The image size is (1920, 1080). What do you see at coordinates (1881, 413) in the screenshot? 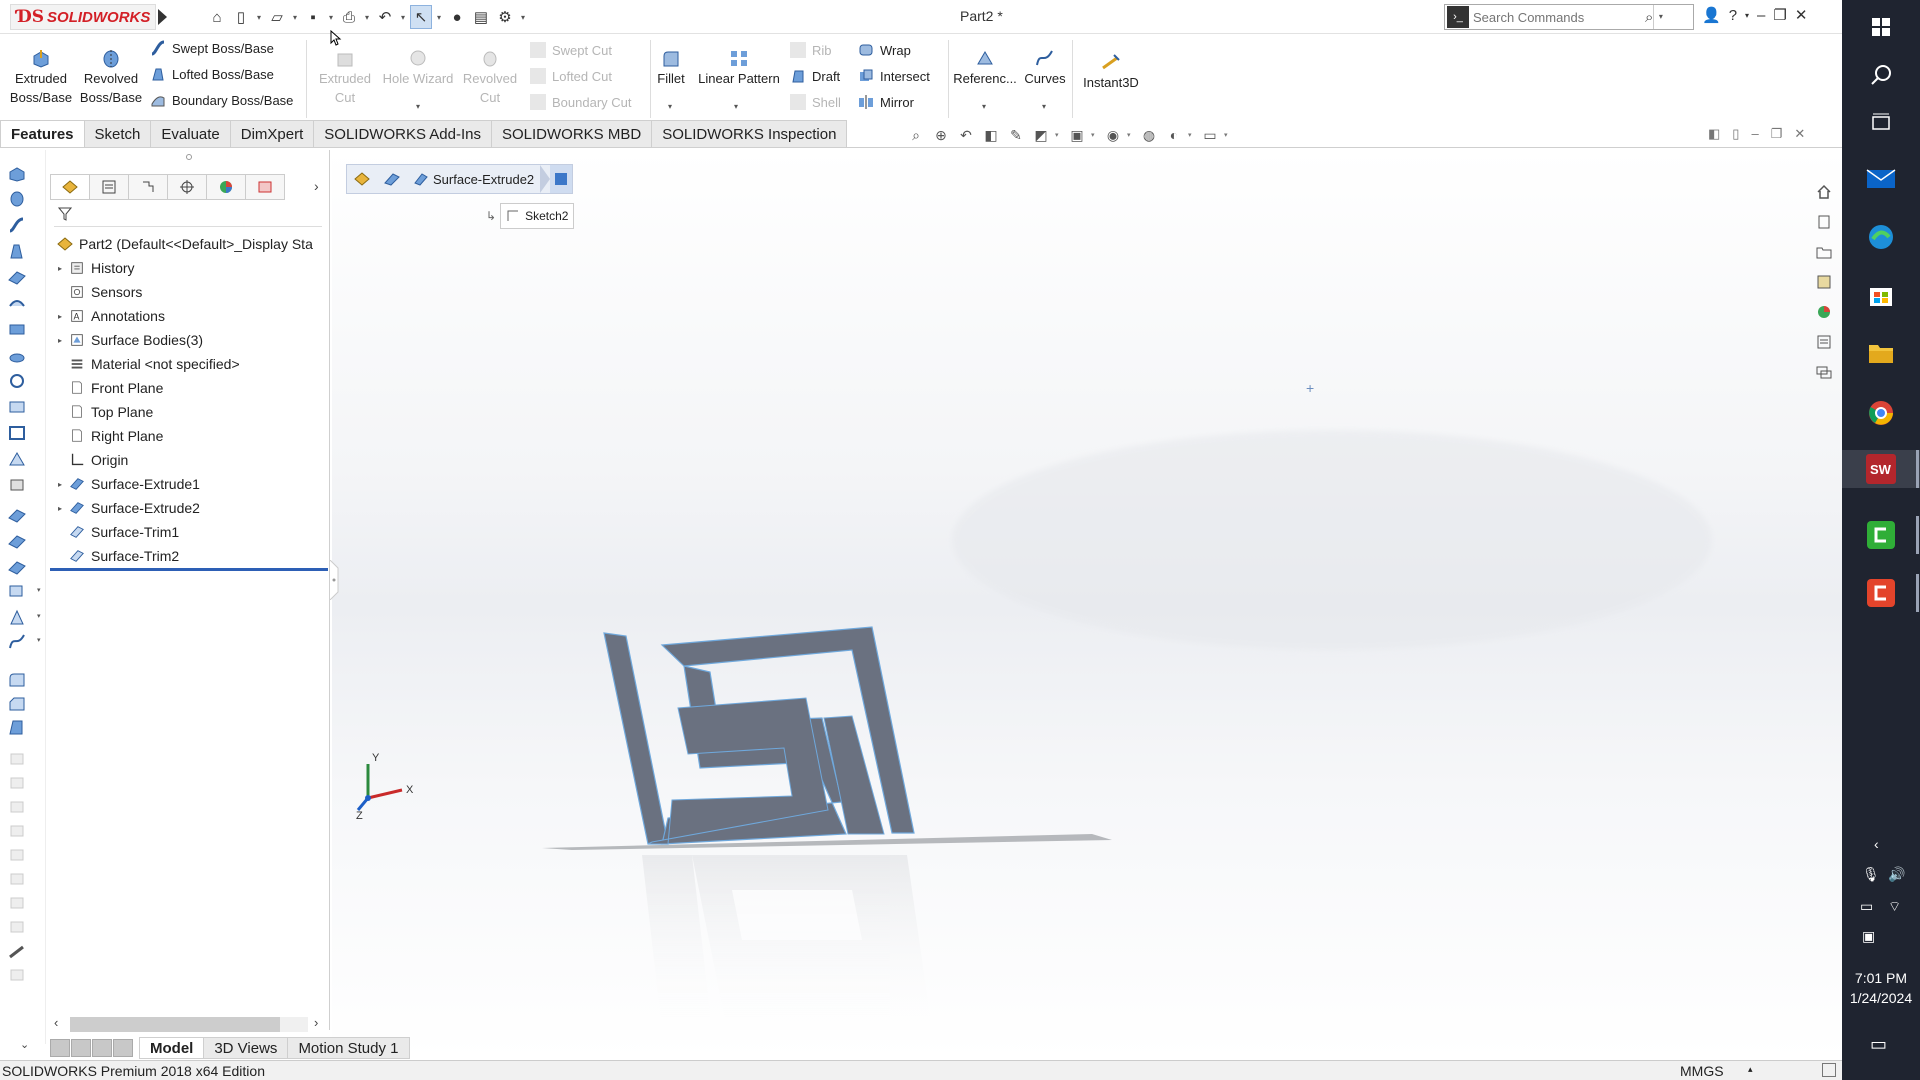
I see `chrome-browser-icon` at bounding box center [1881, 413].